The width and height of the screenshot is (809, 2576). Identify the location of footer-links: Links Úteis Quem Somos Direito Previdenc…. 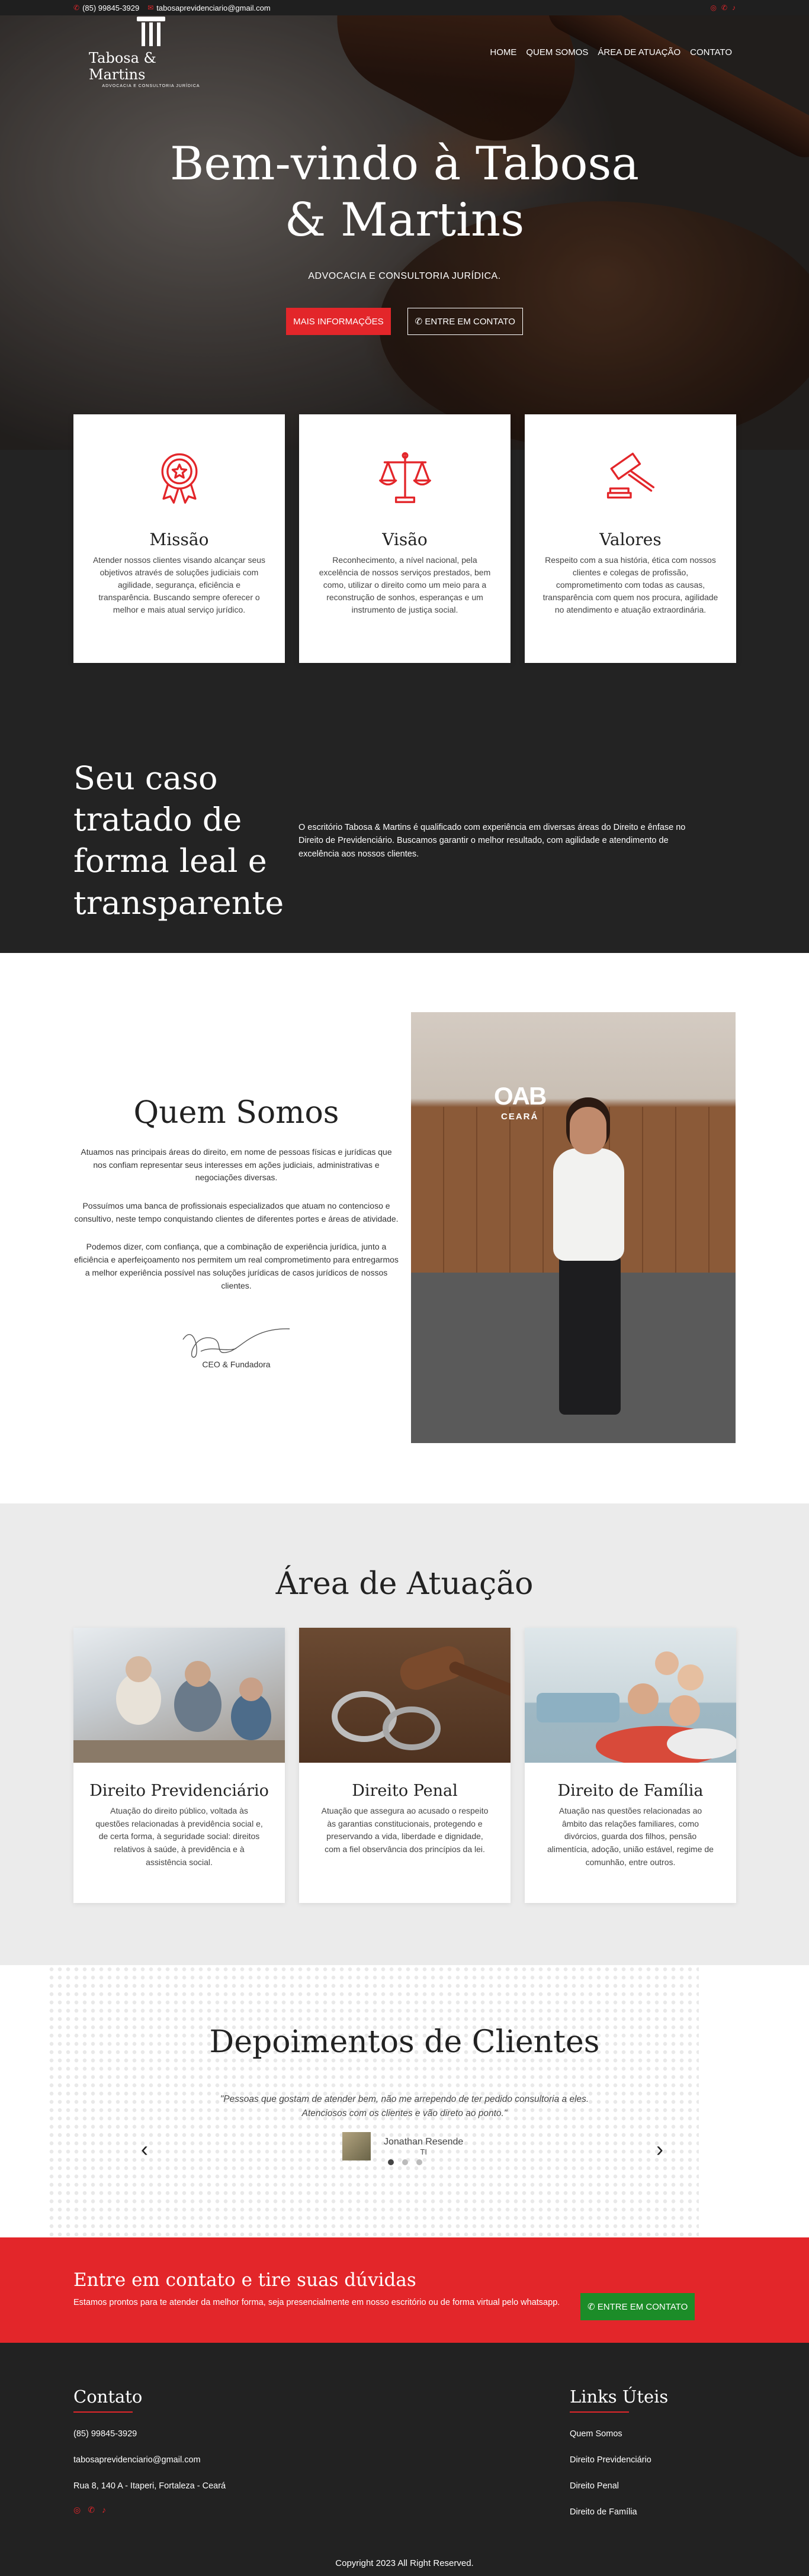
(619, 2452).